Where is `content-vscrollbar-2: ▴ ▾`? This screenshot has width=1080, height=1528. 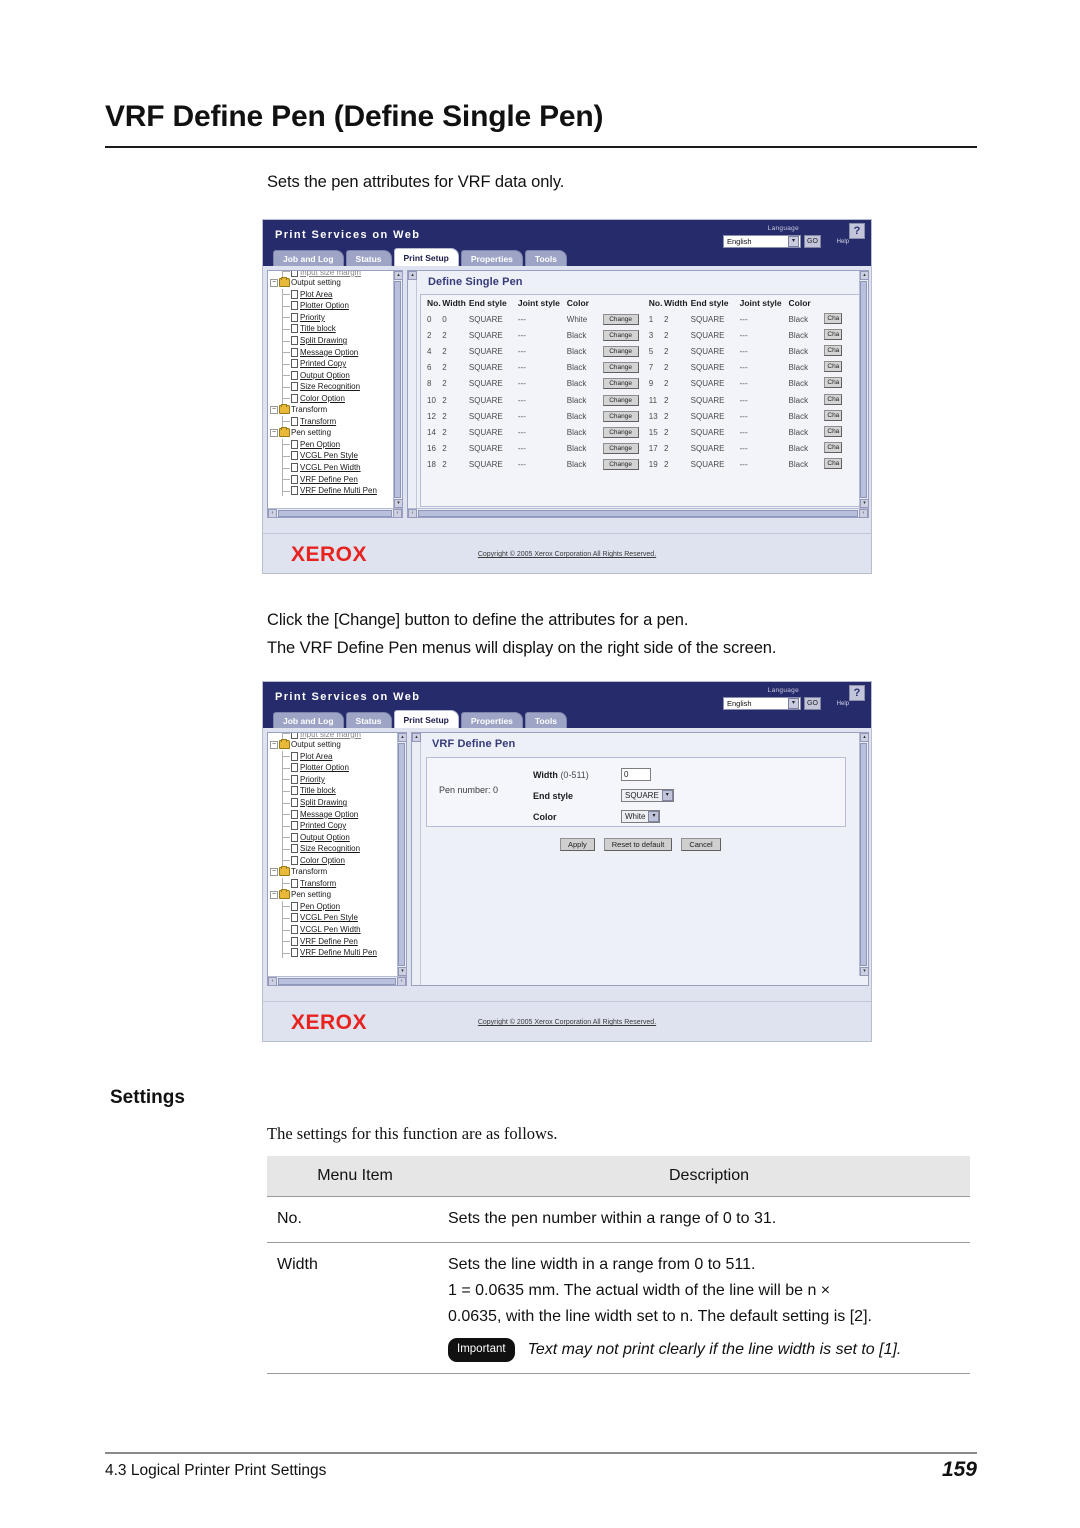
content-vscrollbar-2: ▴ ▾ is located at coordinates (864, 854).